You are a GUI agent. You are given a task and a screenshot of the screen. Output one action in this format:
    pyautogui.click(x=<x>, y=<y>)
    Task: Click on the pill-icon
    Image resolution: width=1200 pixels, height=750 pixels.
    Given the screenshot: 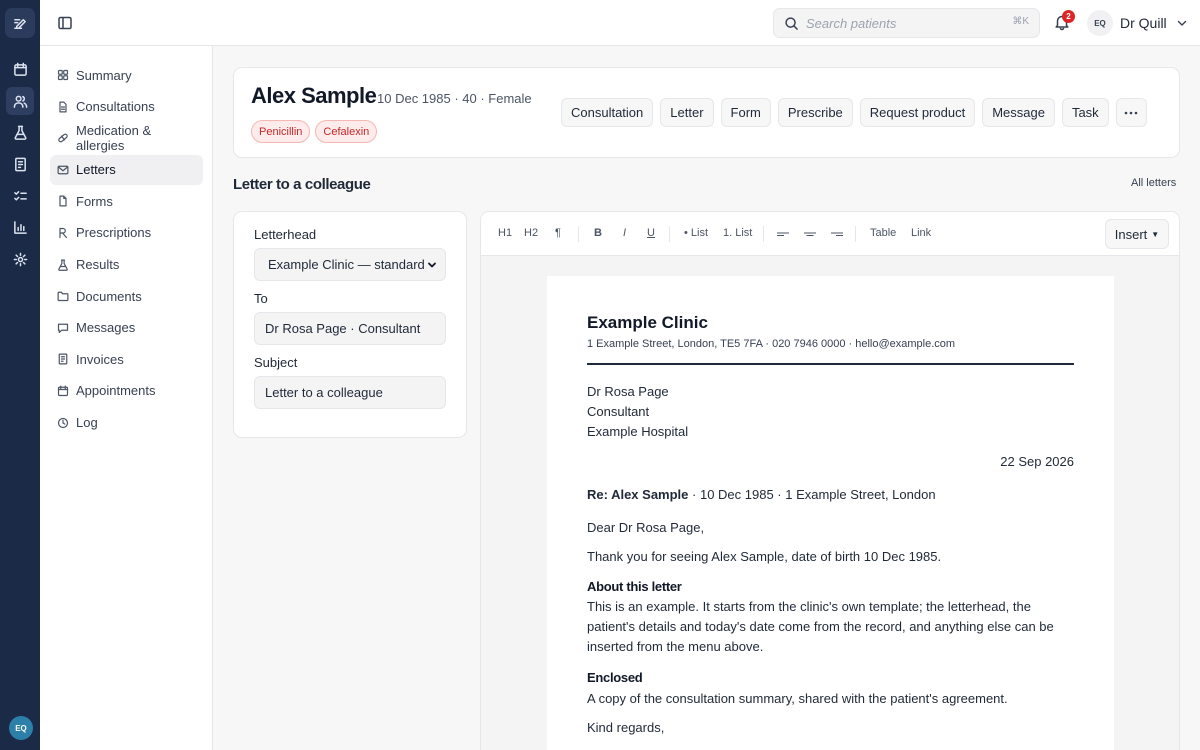 What is the action you would take?
    pyautogui.click(x=63, y=138)
    